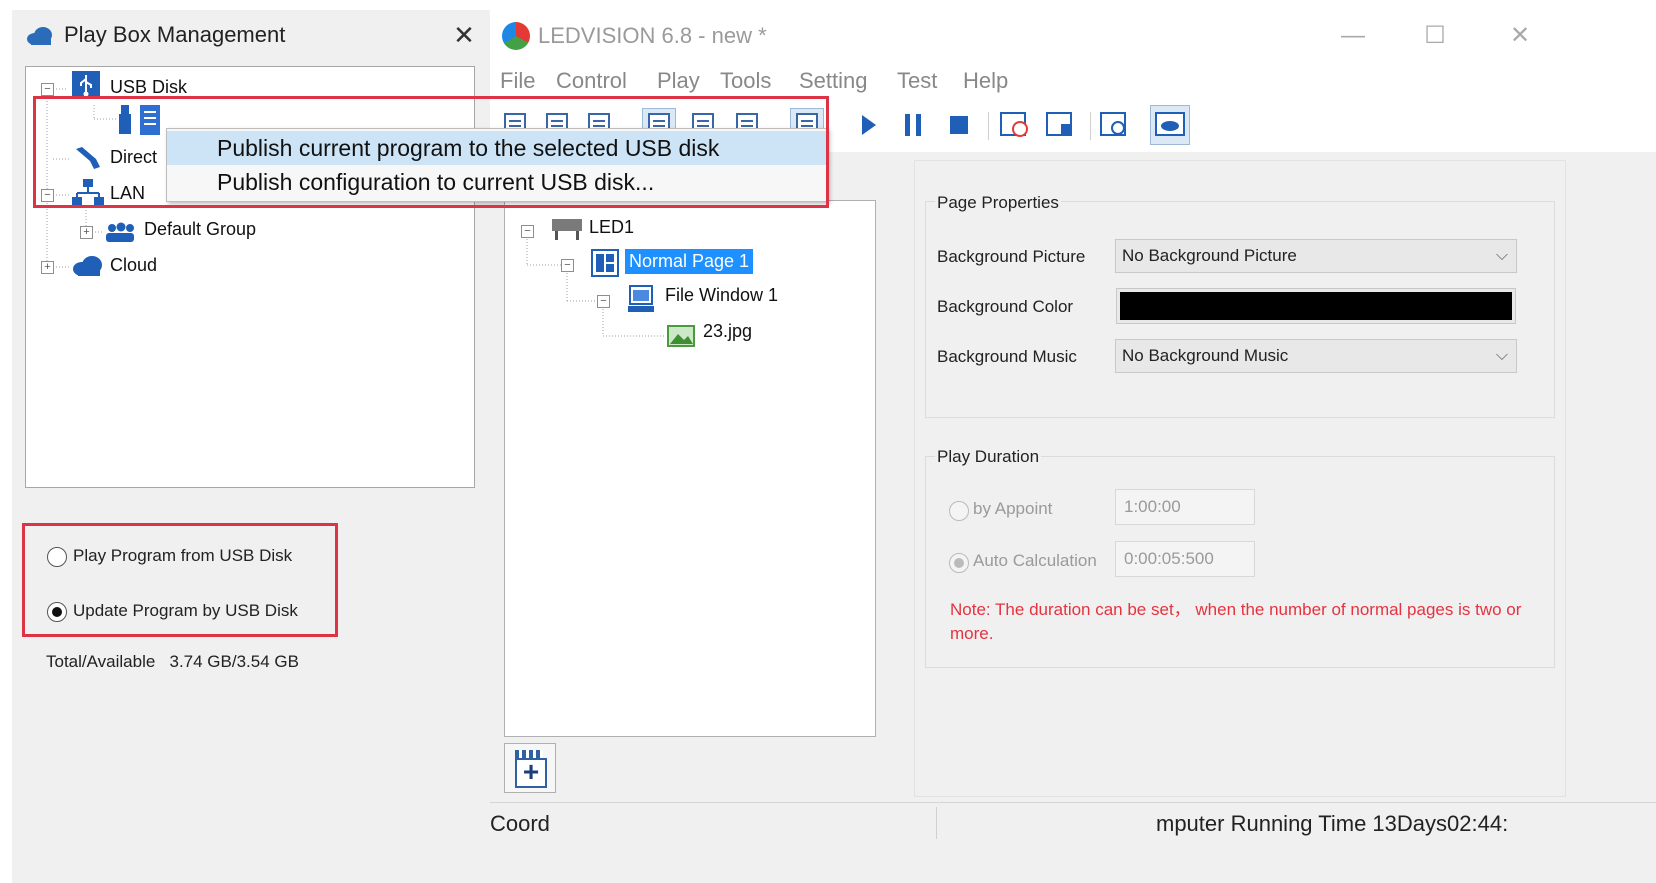 This screenshot has width=1656, height=883. What do you see at coordinates (1061, 125) in the screenshot?
I see `lock-screen-icon` at bounding box center [1061, 125].